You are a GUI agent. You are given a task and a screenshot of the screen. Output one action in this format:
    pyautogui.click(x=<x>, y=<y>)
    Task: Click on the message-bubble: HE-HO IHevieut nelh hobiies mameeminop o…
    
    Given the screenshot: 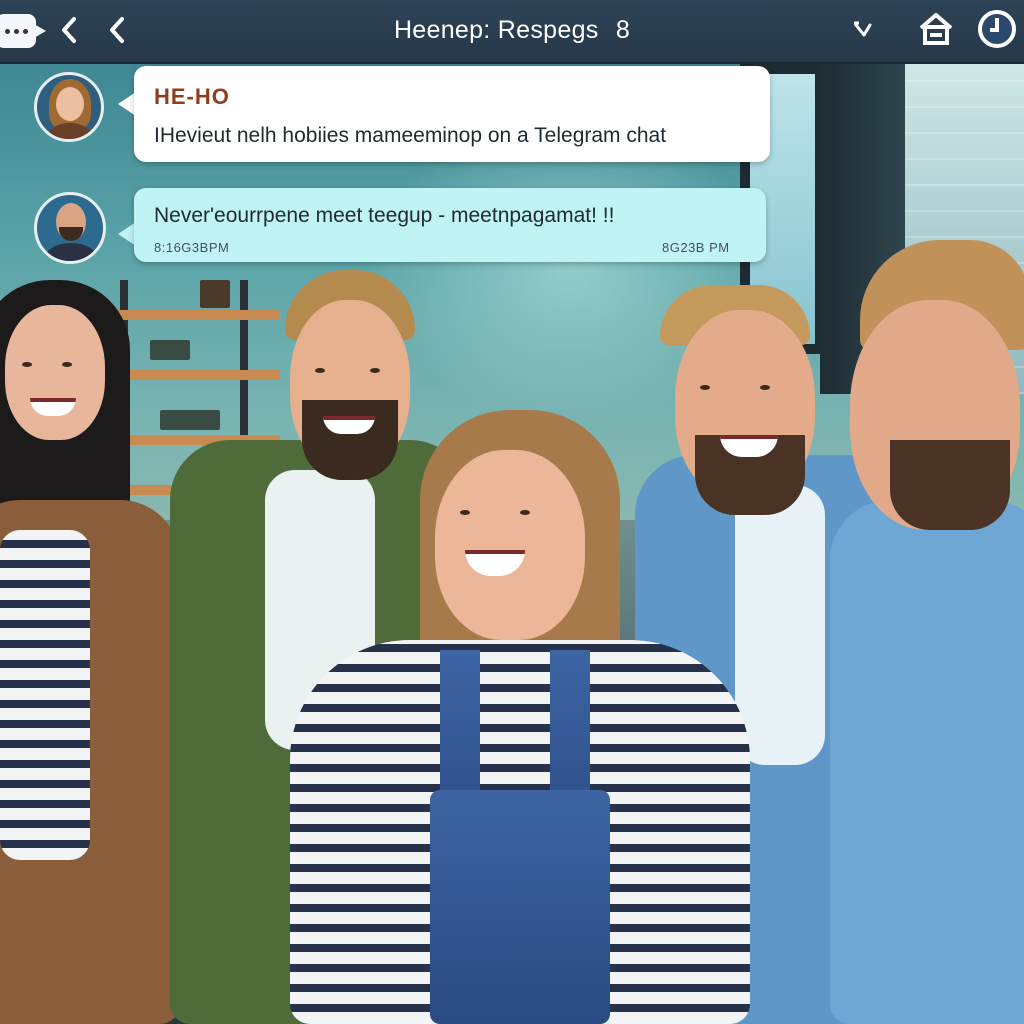 What is the action you would take?
    pyautogui.click(x=452, y=114)
    